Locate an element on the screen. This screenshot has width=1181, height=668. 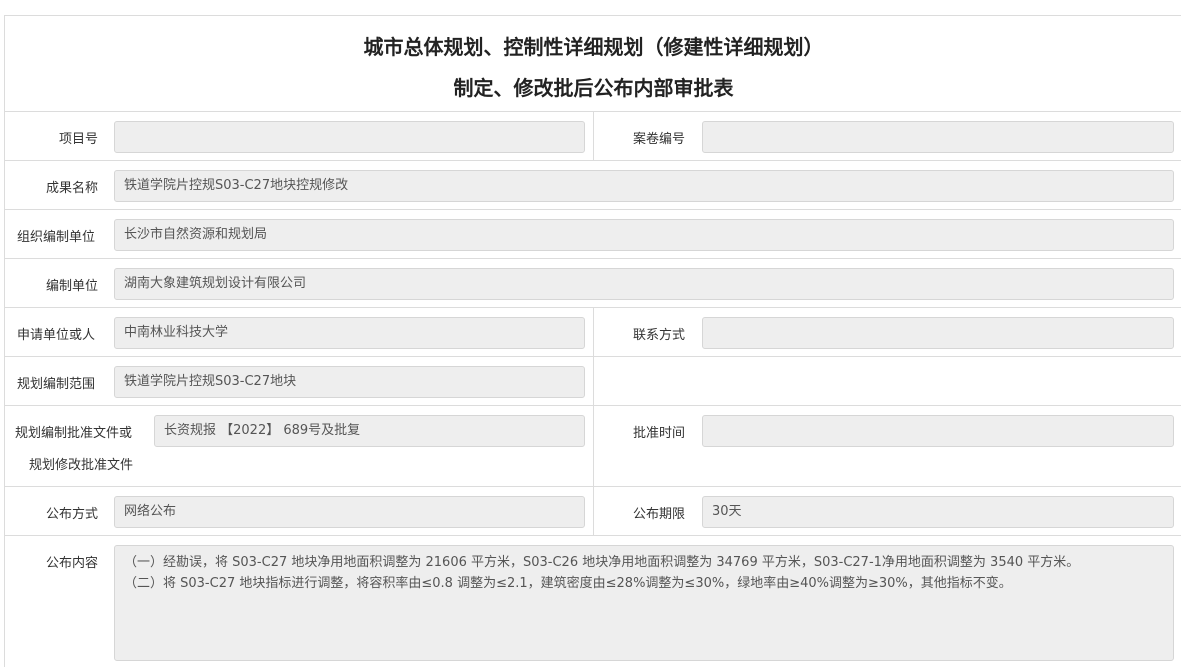
row-applicant-contact: 申请单位或人 中南林业科技大学 联系方式 is located at coordinates (593, 332).